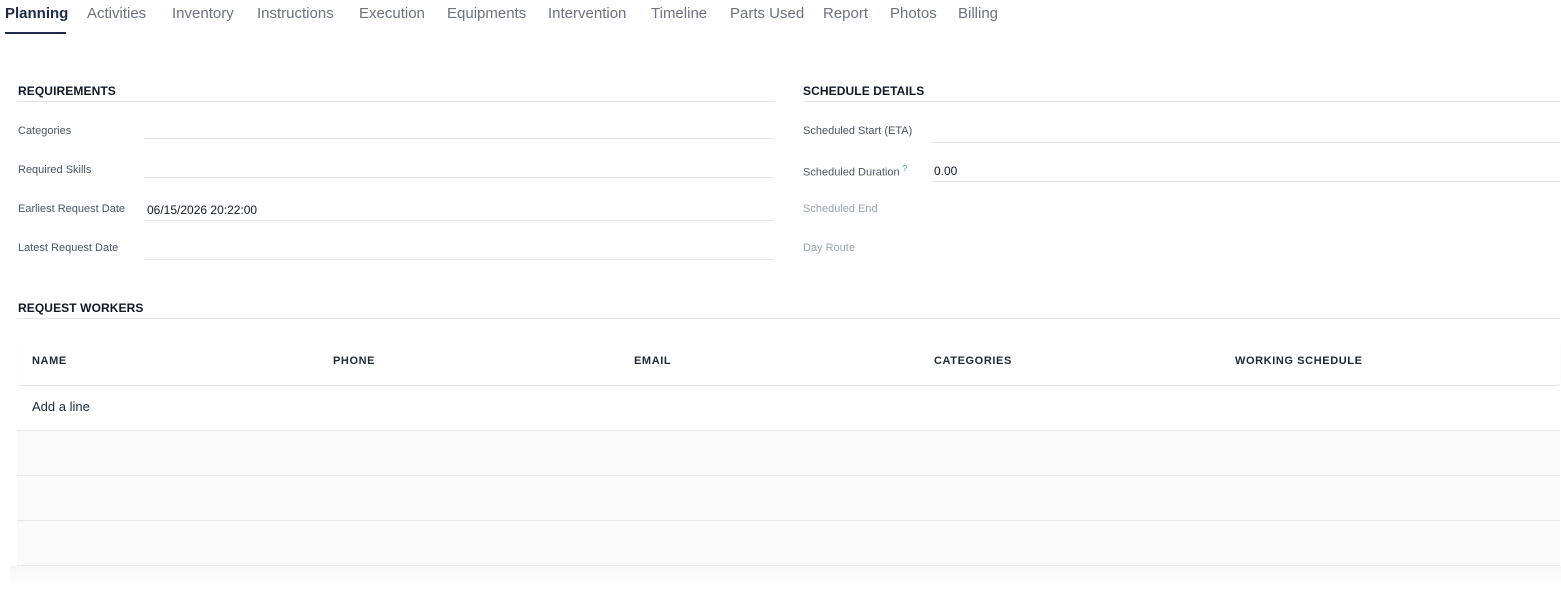  Describe the element at coordinates (55, 170) in the screenshot. I see `required-skills-label: Required Skills` at that location.